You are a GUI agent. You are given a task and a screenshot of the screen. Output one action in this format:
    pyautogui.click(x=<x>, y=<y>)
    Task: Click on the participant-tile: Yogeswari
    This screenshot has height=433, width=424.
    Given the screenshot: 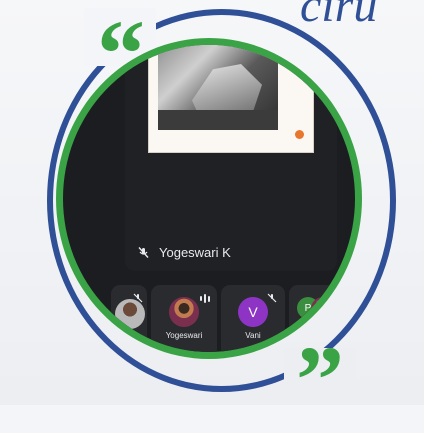 What is the action you would take?
    pyautogui.click(x=184, y=318)
    